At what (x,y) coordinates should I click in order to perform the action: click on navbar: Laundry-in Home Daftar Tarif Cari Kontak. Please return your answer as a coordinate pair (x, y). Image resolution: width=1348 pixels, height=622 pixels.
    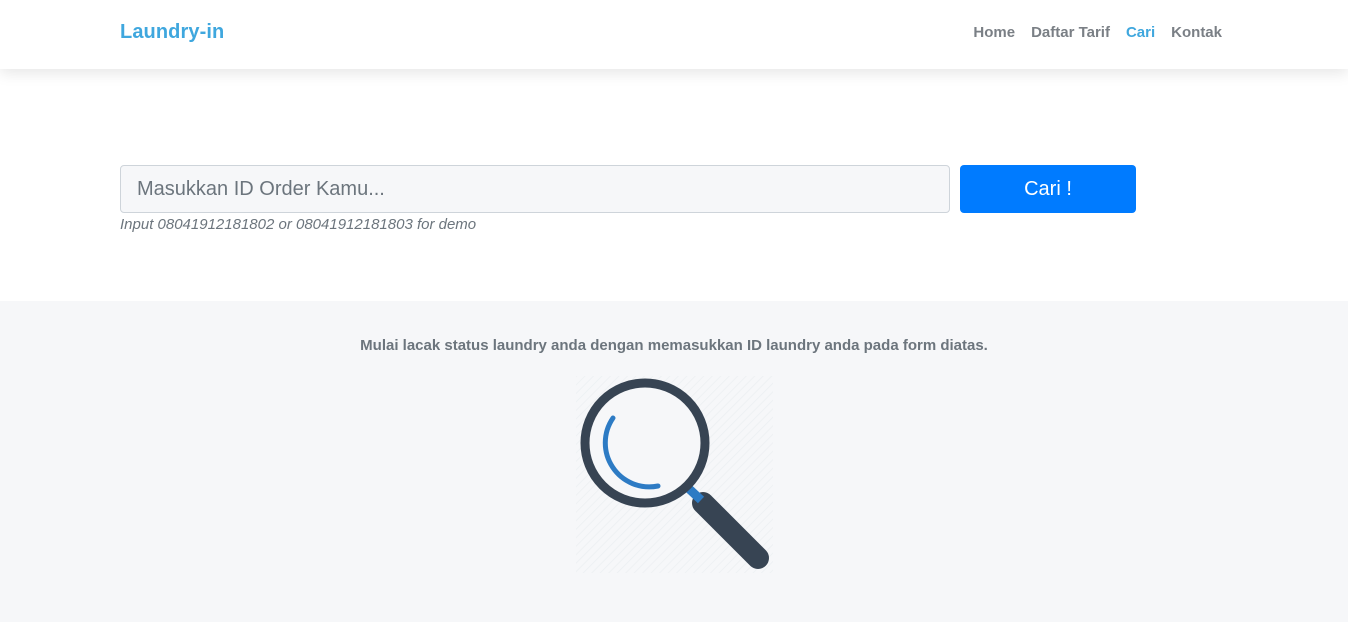
    Looking at the image, I should click on (674, 34).